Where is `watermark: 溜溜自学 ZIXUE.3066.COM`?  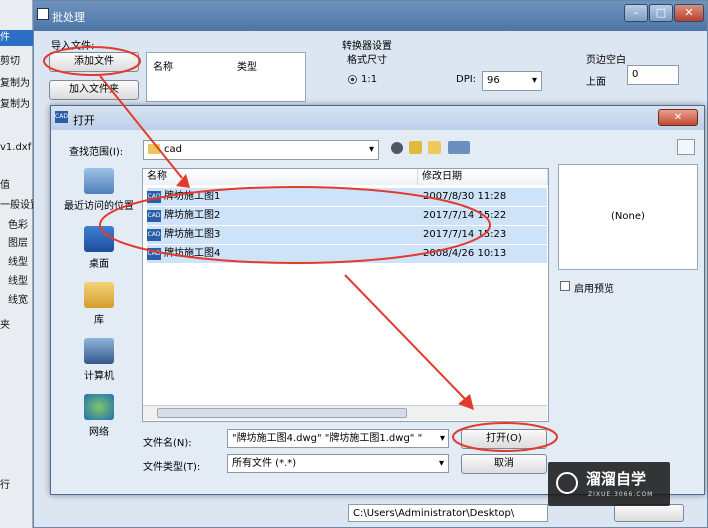
watermark: 溜溜自学 ZIXUE.3066.COM is located at coordinates (609, 484).